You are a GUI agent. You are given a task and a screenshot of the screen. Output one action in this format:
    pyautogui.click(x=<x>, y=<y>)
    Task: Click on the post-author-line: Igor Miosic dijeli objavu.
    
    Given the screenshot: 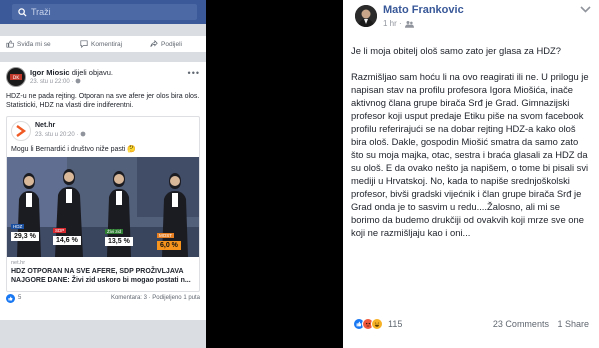 What is the action you would take?
    pyautogui.click(x=71, y=72)
    